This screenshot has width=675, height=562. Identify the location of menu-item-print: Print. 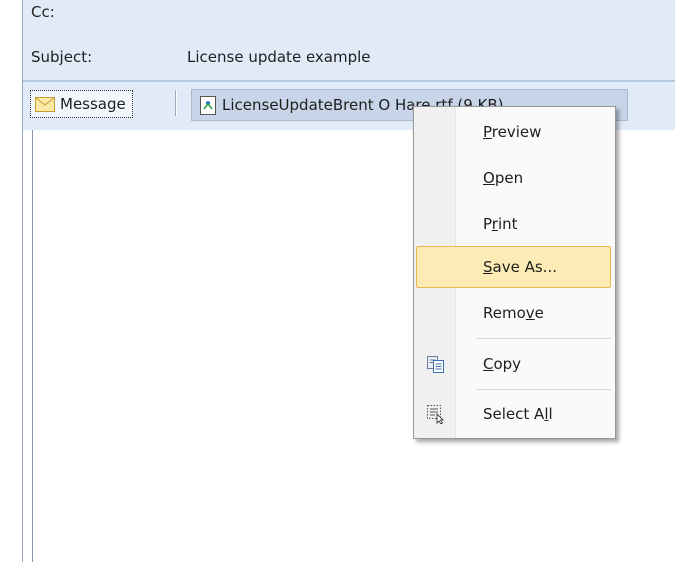
(513, 224).